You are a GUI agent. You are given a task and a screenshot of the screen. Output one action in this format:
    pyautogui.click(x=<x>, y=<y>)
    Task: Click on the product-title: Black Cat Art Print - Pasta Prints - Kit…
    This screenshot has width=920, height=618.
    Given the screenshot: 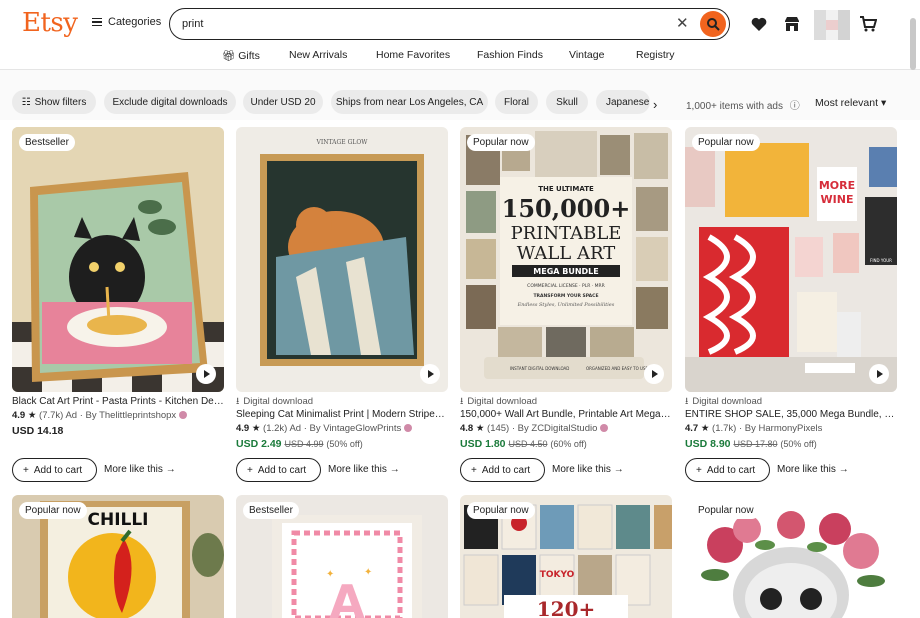 What is the action you would take?
    pyautogui.click(x=118, y=402)
    